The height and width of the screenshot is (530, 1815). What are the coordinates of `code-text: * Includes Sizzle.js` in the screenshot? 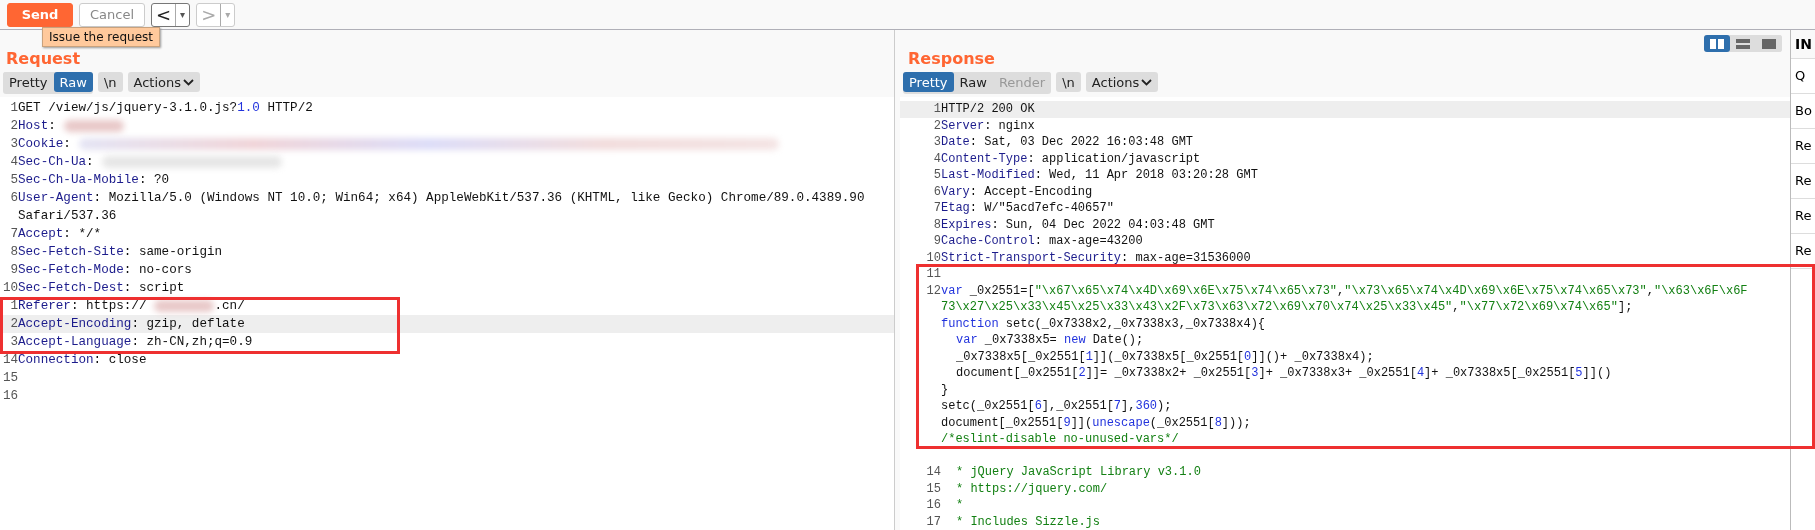 It's located at (1028, 521).